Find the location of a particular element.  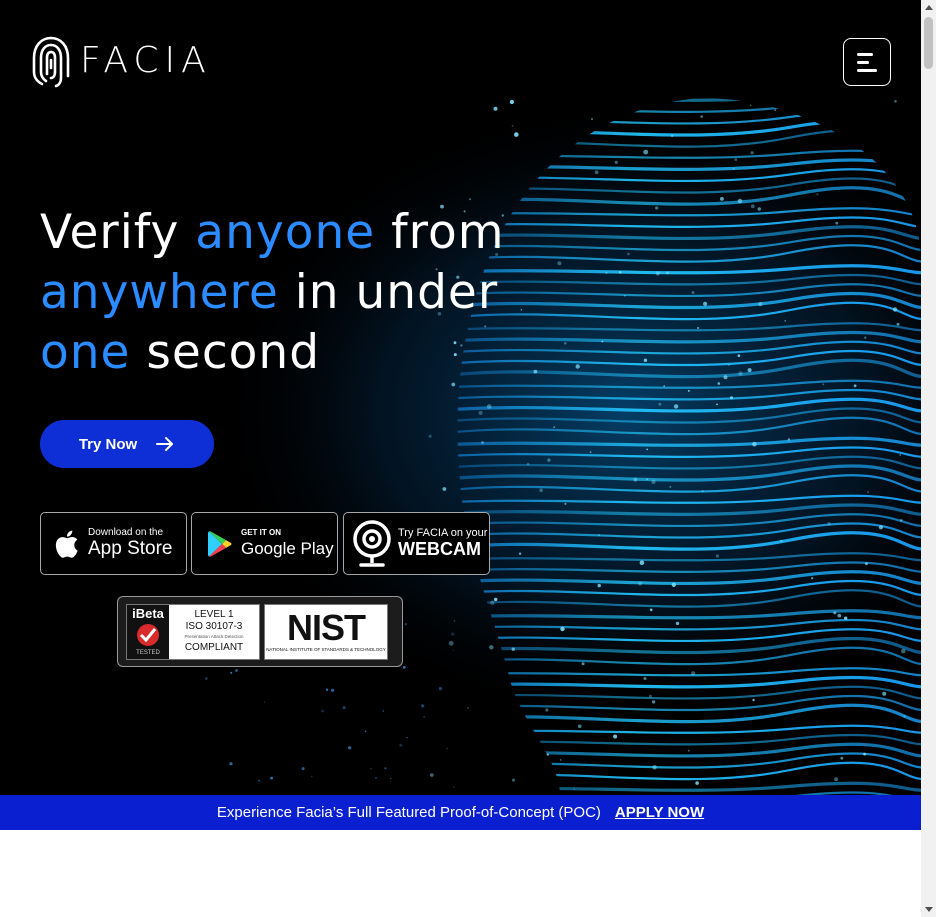

ibeta-pad: Presentation Attack Detection is located at coordinates (214, 636).